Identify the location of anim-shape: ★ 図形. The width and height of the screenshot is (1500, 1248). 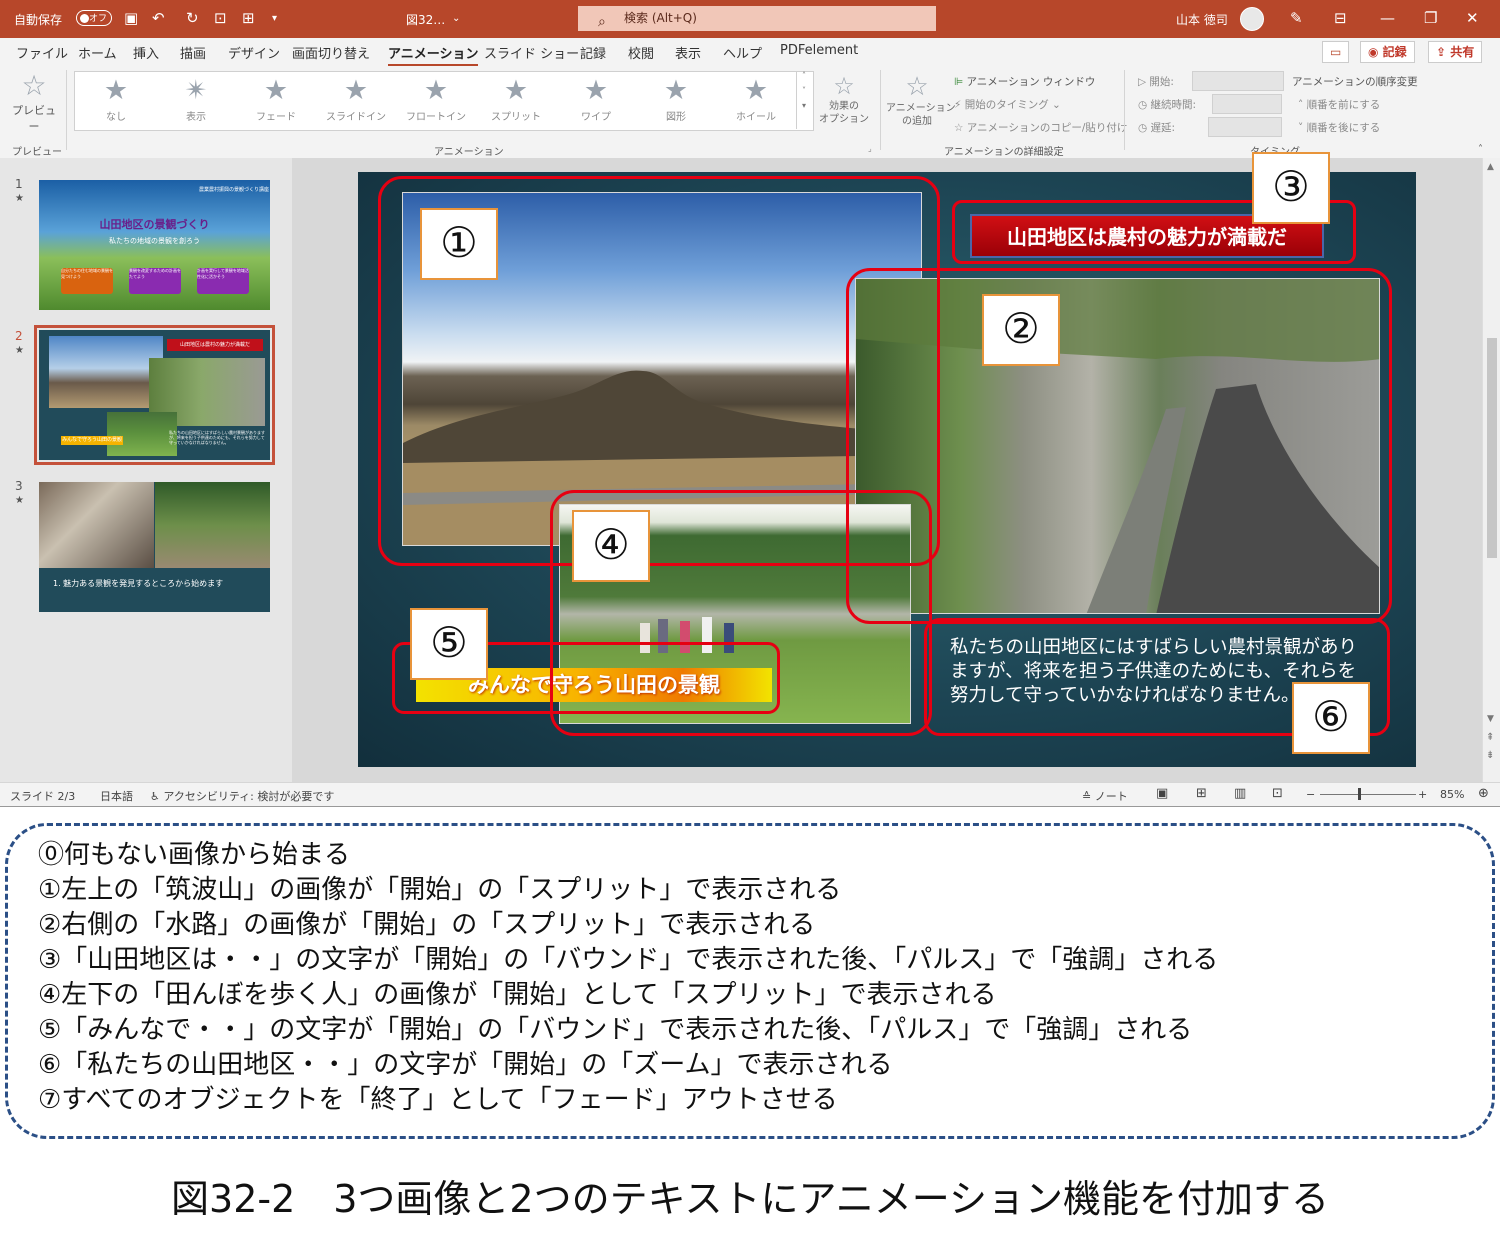
(676, 98).